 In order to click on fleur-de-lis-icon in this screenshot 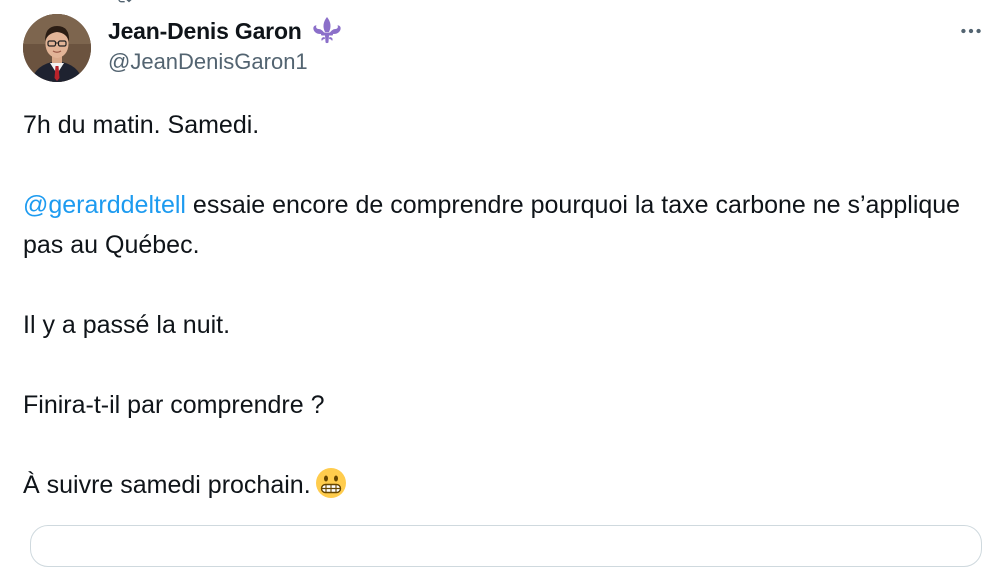, I will do `click(326, 30)`.